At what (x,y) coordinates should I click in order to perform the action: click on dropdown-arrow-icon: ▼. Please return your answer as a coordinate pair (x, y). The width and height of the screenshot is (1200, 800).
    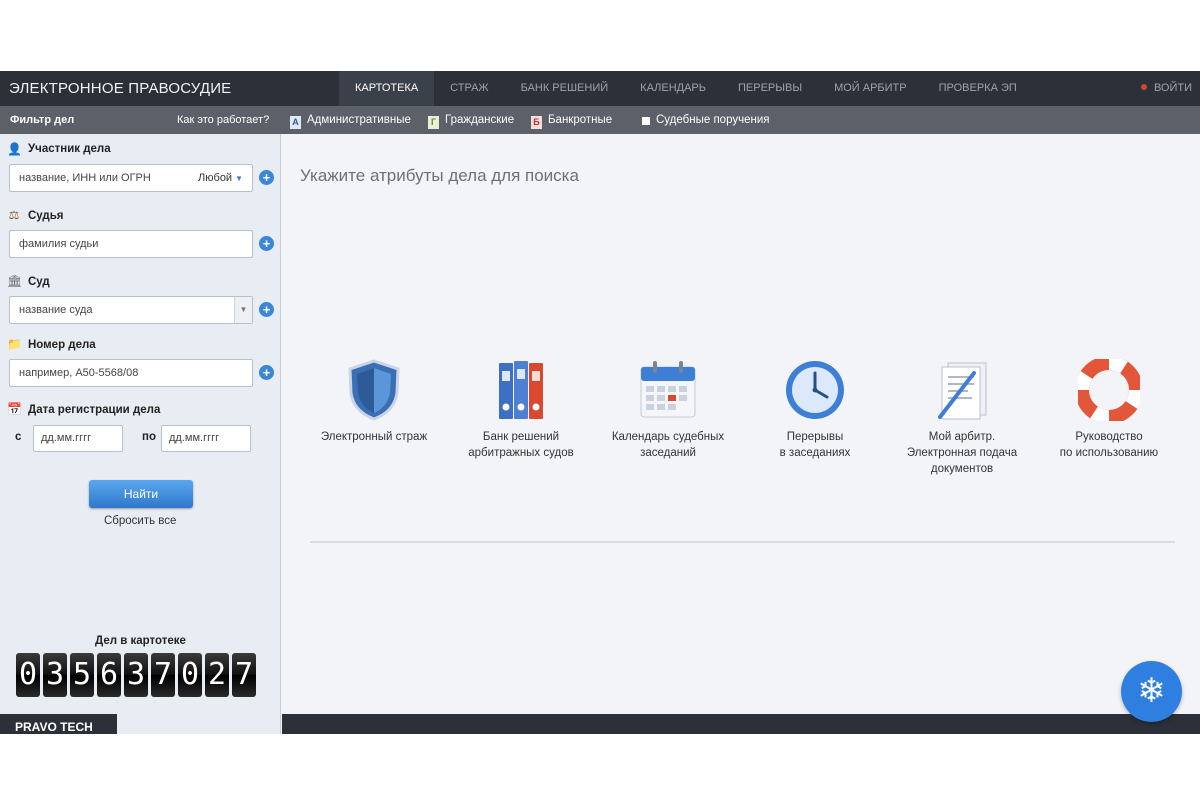
    Looking at the image, I should click on (243, 310).